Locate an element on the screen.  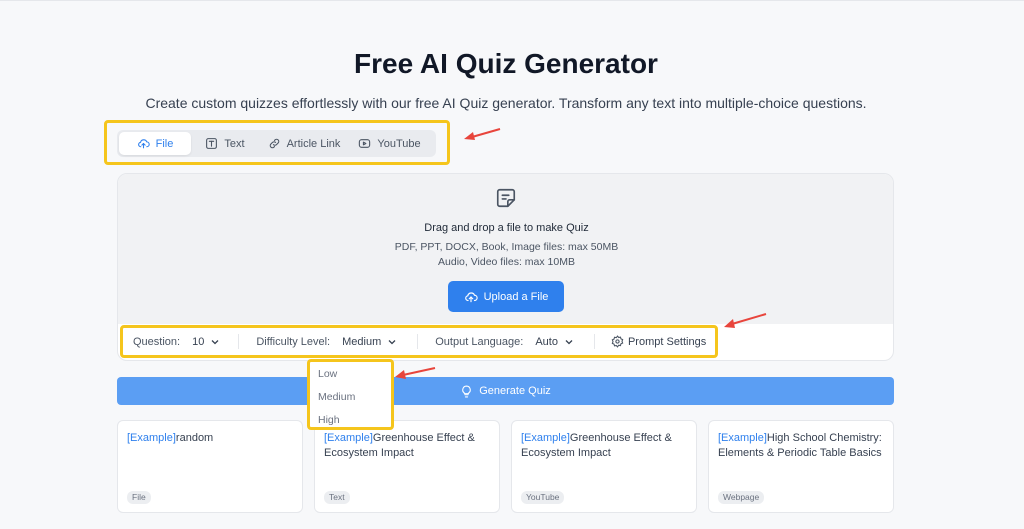
upload-file-label: Upload a File is located at coordinates (516, 296).